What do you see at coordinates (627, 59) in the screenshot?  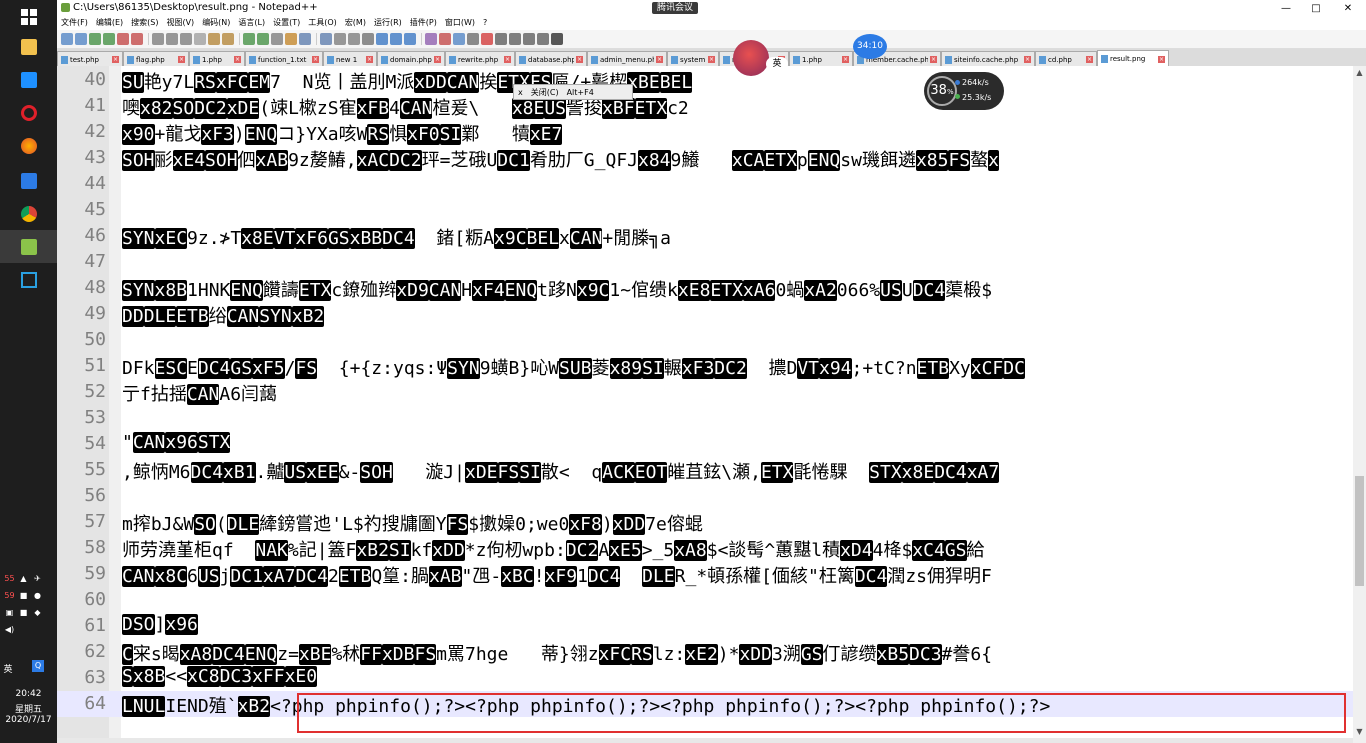 I see `file-tab: admin_menu.php×` at bounding box center [627, 59].